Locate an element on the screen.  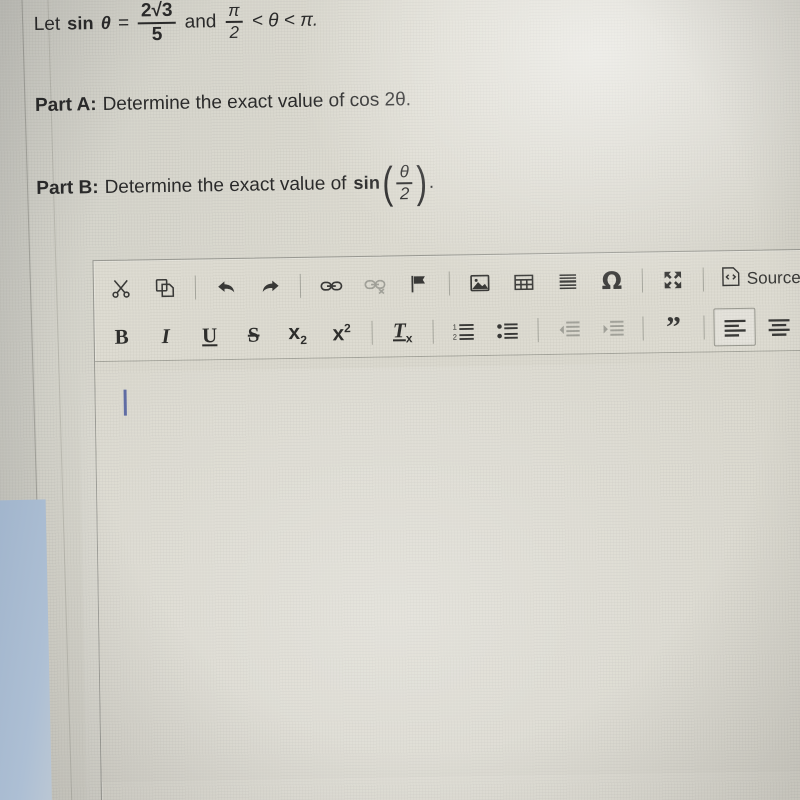
increase-indent-button is located at coordinates (612, 329).